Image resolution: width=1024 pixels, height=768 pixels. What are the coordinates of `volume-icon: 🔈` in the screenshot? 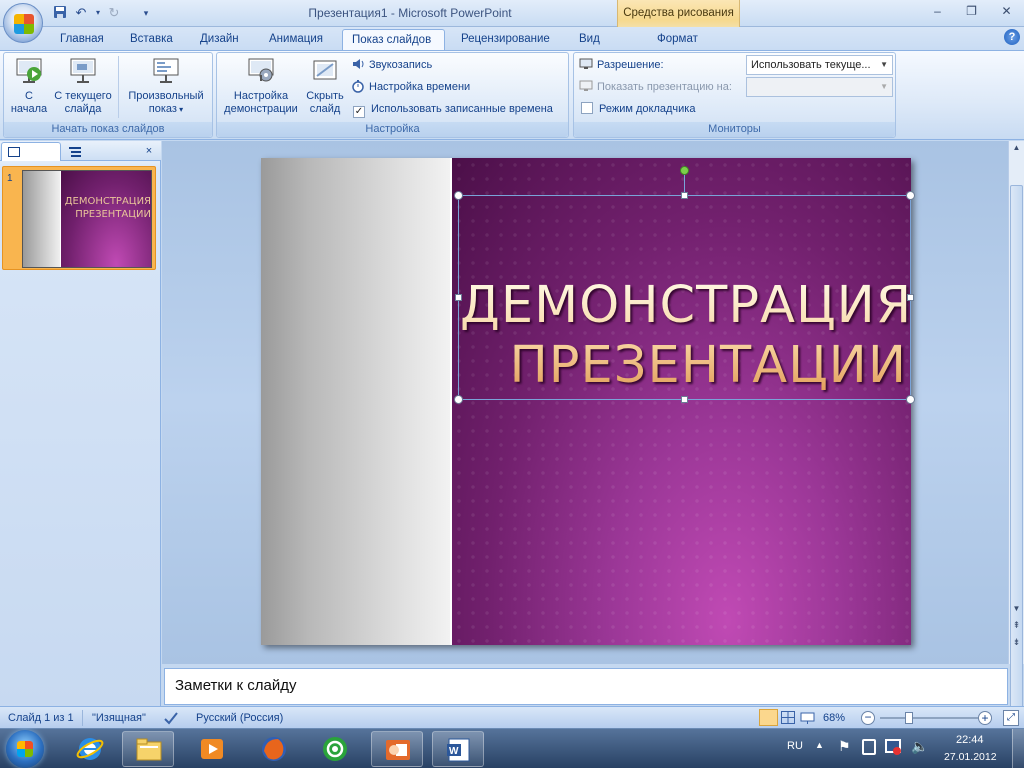 It's located at (919, 746).